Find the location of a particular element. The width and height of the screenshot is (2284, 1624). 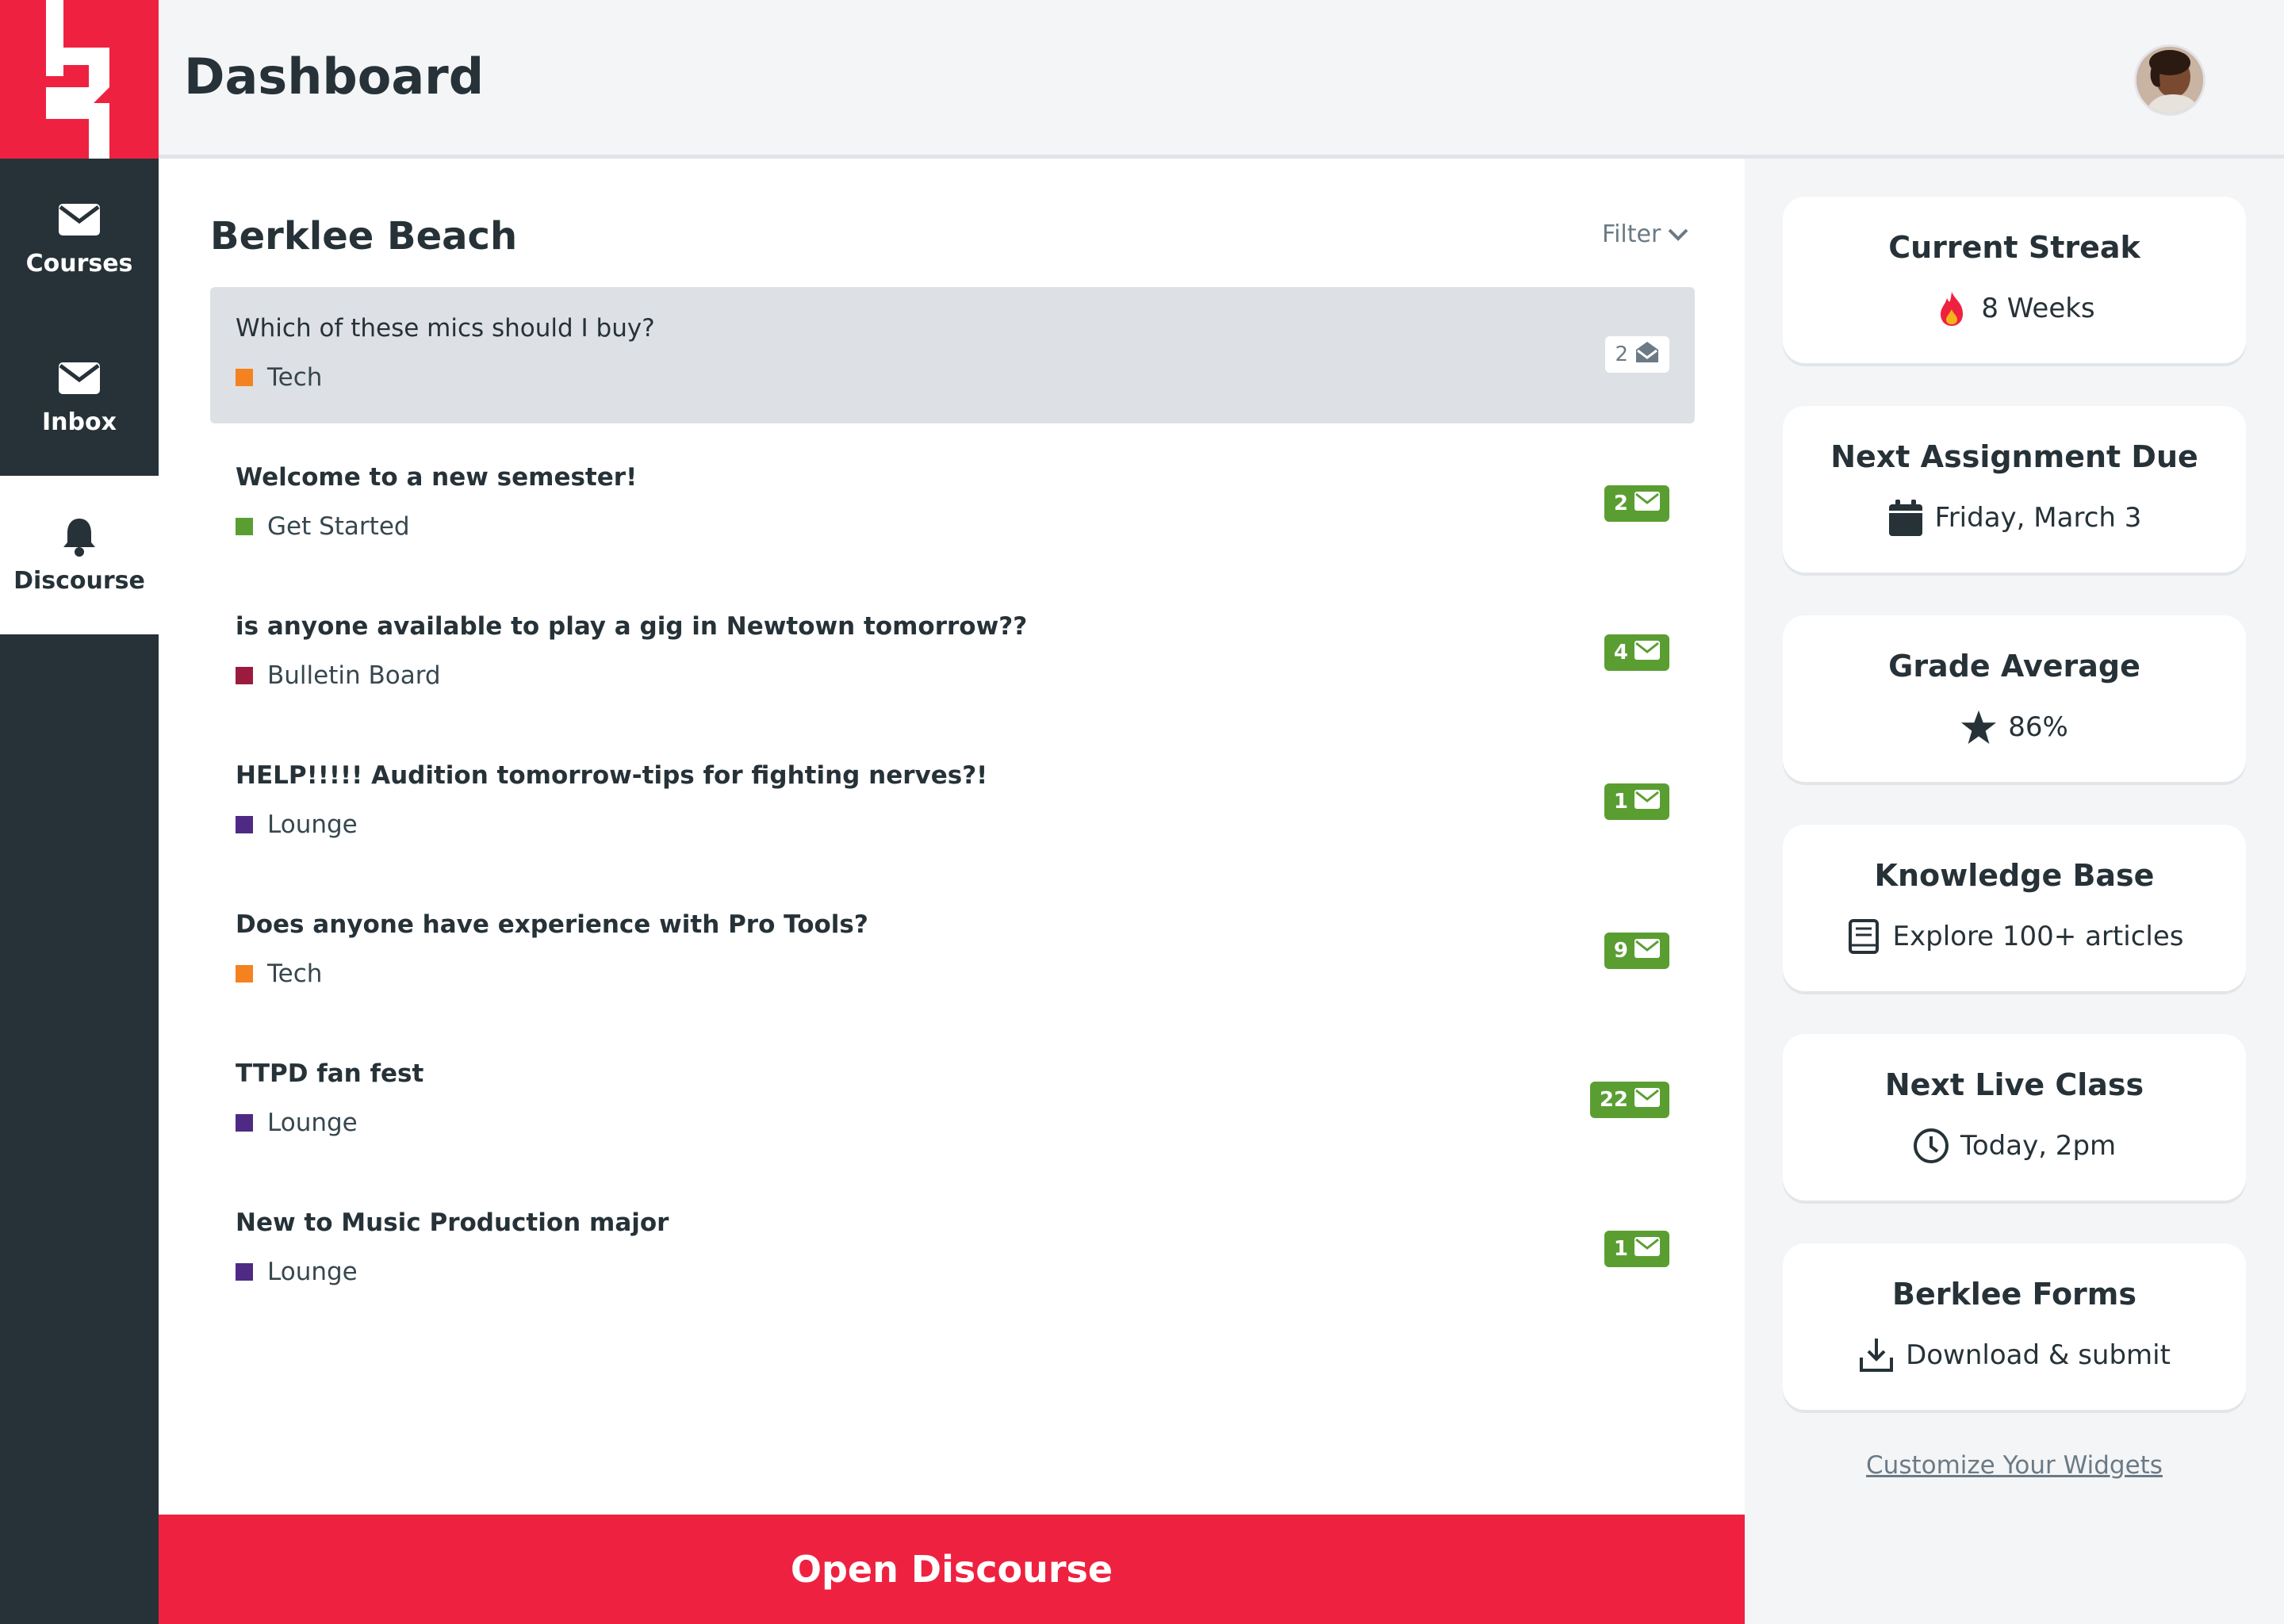

widget-title: Next Live Class is located at coordinates (2014, 1084).